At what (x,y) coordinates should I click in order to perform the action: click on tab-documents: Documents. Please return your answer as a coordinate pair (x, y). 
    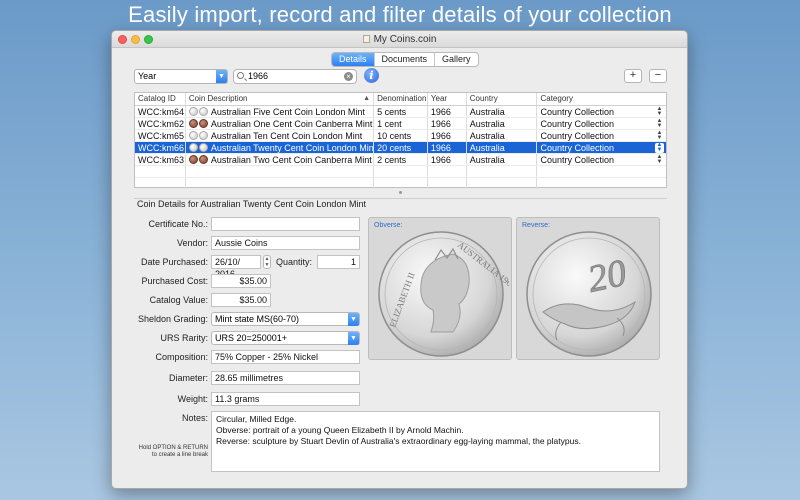
    Looking at the image, I should click on (405, 59).